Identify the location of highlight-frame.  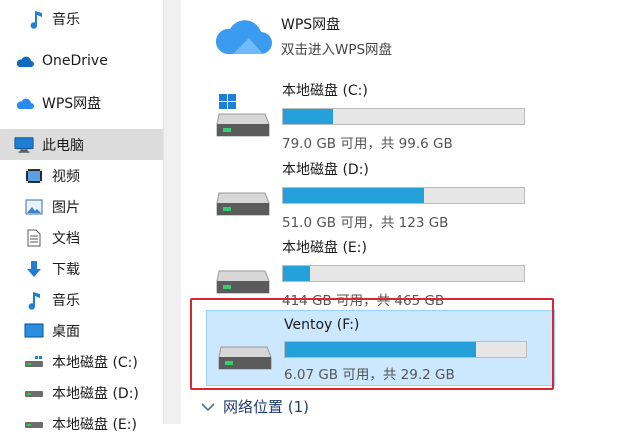
(372, 344).